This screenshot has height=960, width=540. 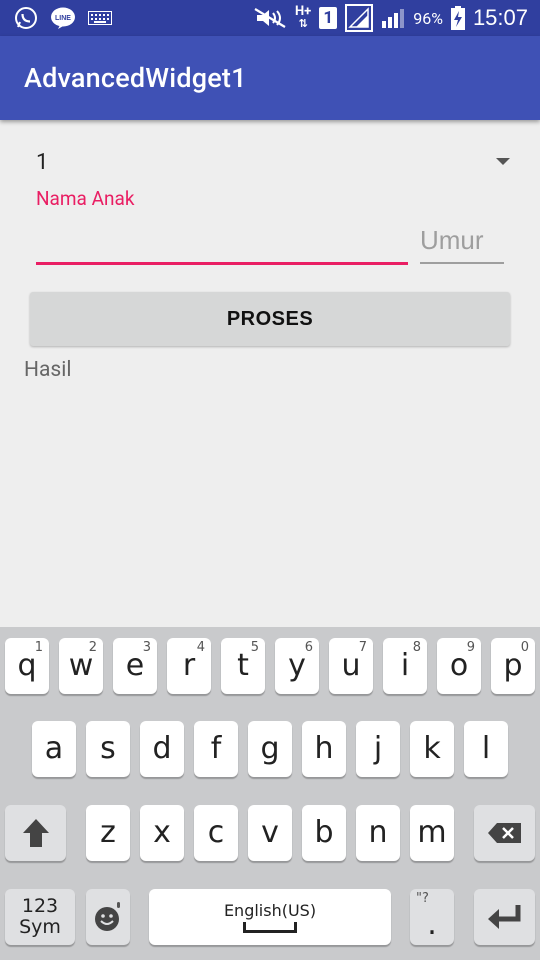 What do you see at coordinates (216, 833) in the screenshot?
I see `key-c: c` at bounding box center [216, 833].